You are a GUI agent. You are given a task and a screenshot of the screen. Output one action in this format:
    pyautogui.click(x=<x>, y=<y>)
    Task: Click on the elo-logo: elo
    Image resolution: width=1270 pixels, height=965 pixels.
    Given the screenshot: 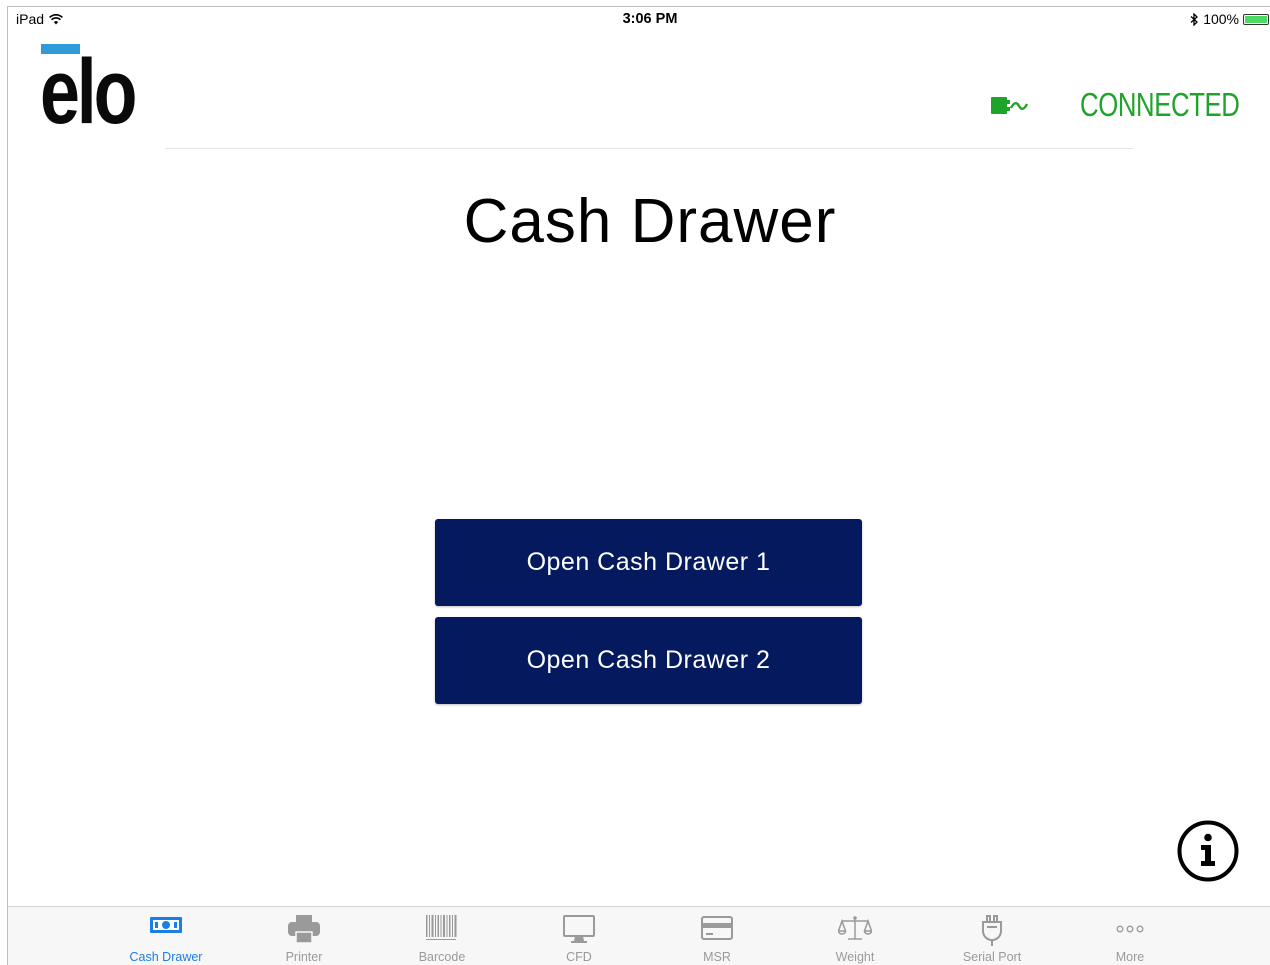 What is the action you would take?
    pyautogui.click(x=97, y=91)
    